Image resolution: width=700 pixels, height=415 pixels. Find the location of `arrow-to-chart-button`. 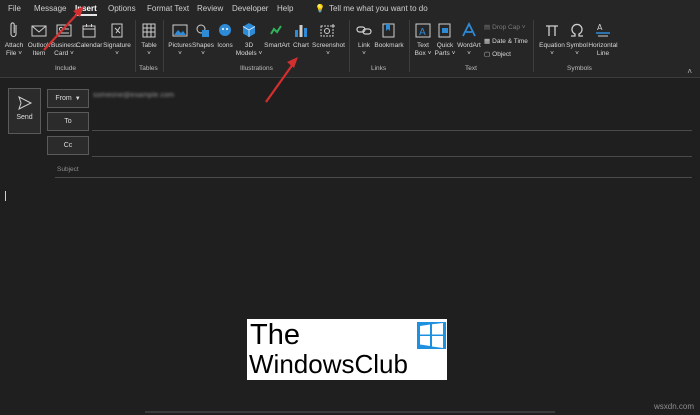

arrow-to-chart-button is located at coordinates (281, 80).